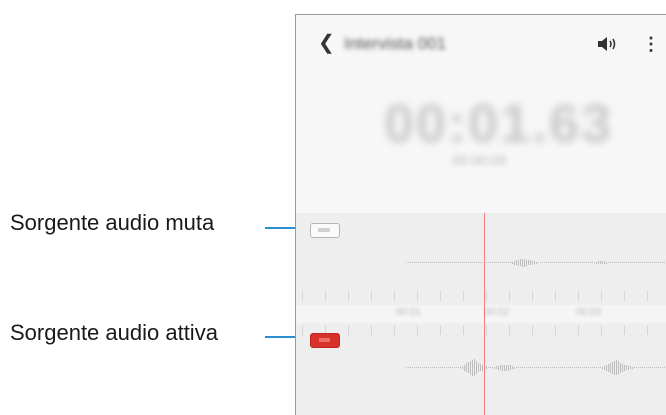 The height and width of the screenshot is (415, 666). Describe the element at coordinates (589, 312) in the screenshot. I see `ruler-label: 00:03` at that location.